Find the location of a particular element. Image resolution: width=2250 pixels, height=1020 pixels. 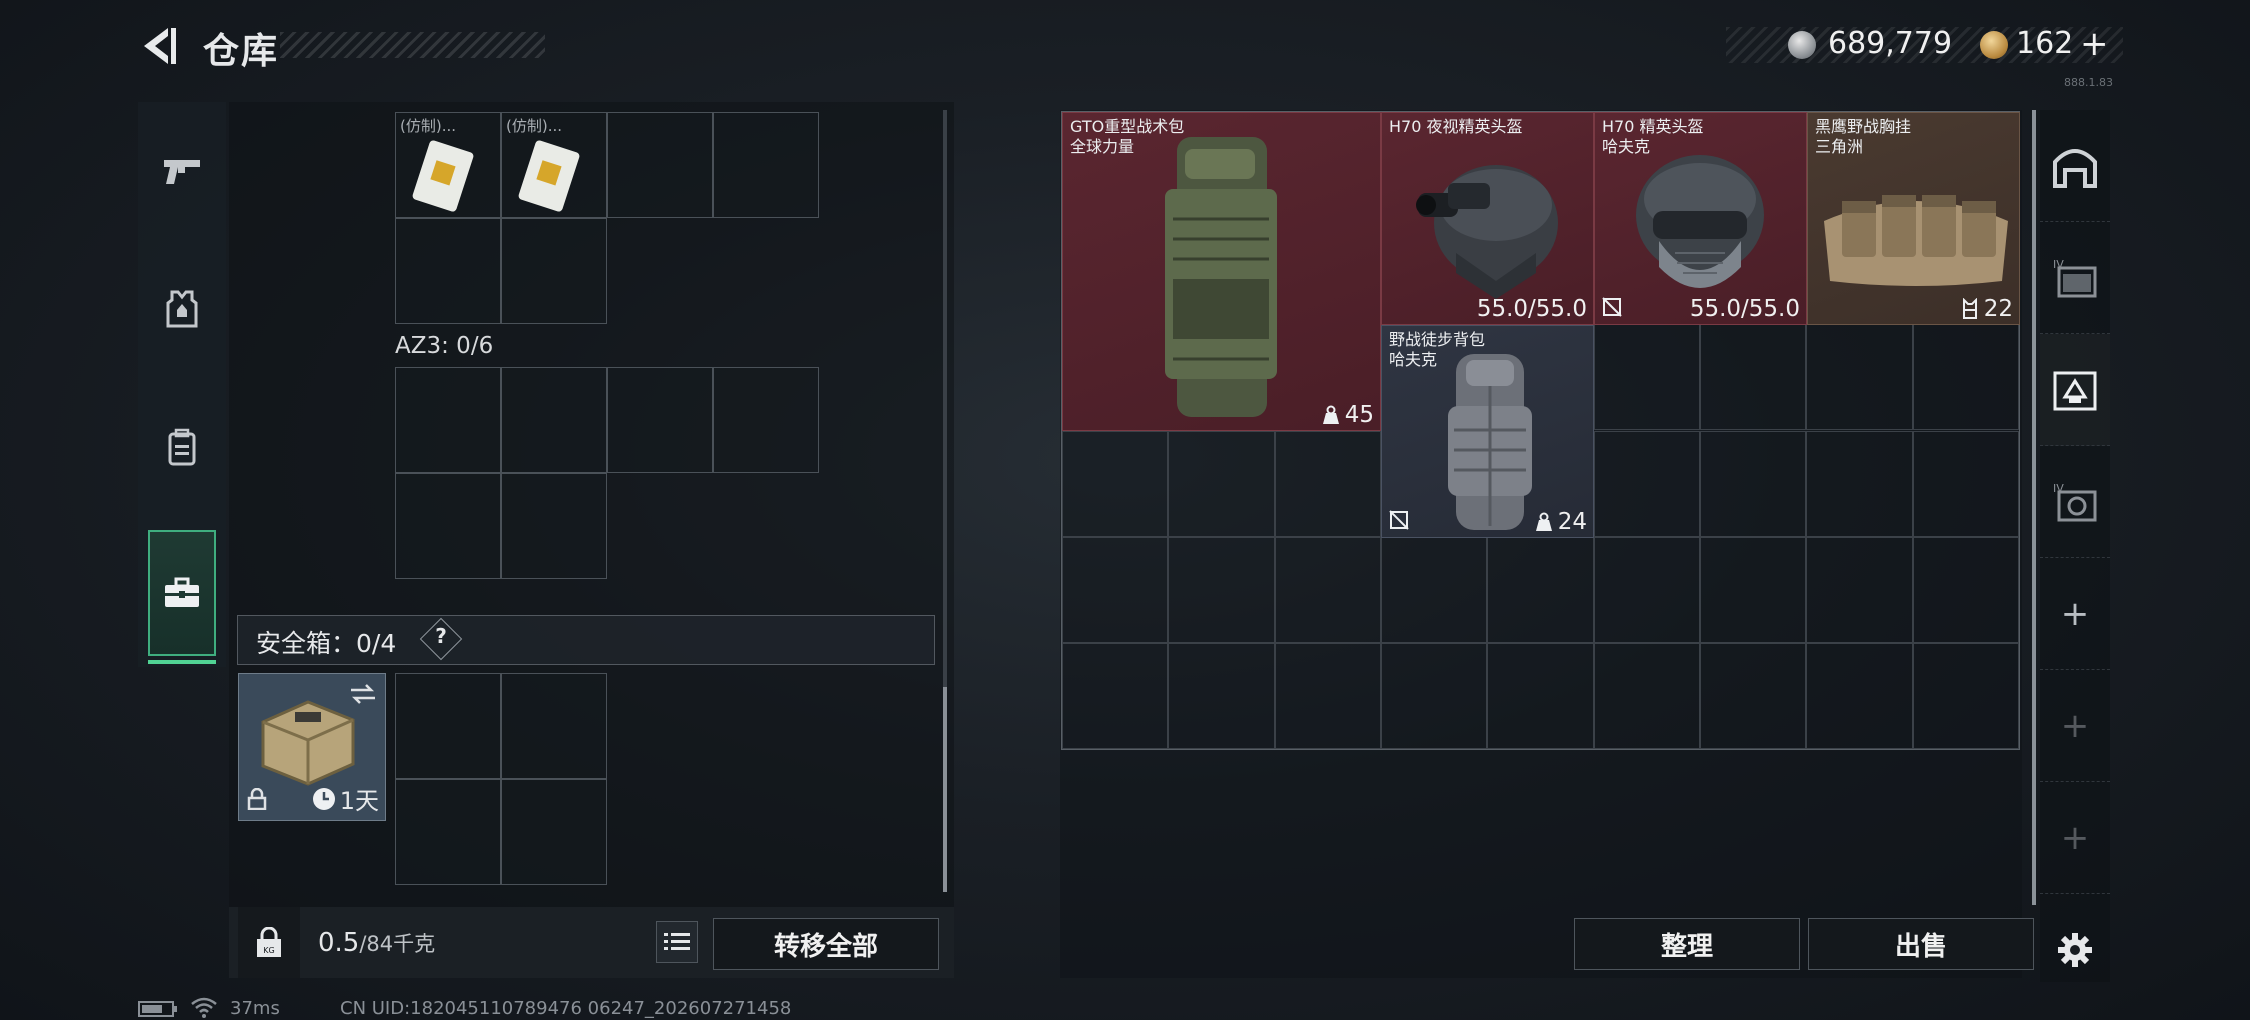

stash-item-blackhawk-rig: 黑鹰野战胸挂 三角洲 22 is located at coordinates (1913, 218).